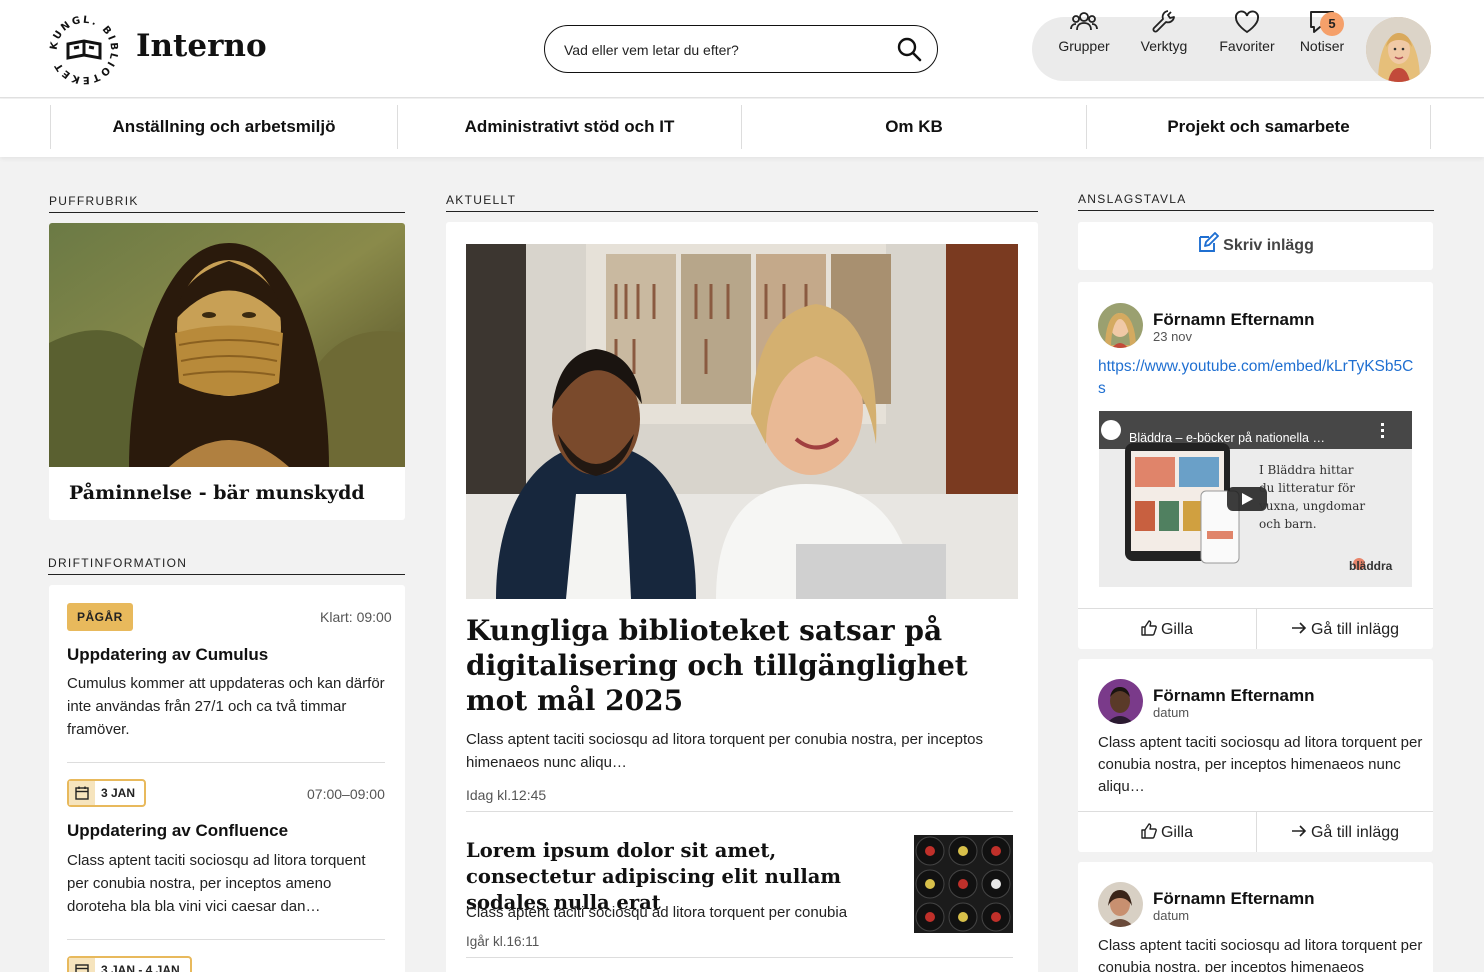 The width and height of the screenshot is (1484, 972). Describe the element at coordinates (177, 831) in the screenshot. I see `drift-title: Uppdatering av Confluence` at that location.